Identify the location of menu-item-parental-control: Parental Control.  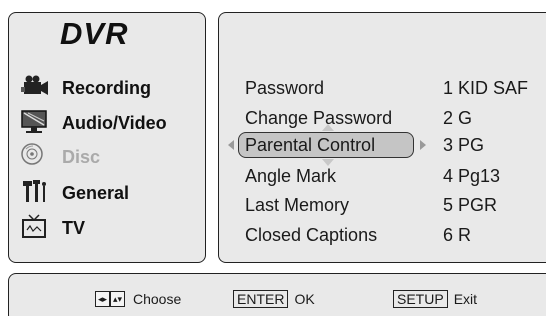
(310, 145).